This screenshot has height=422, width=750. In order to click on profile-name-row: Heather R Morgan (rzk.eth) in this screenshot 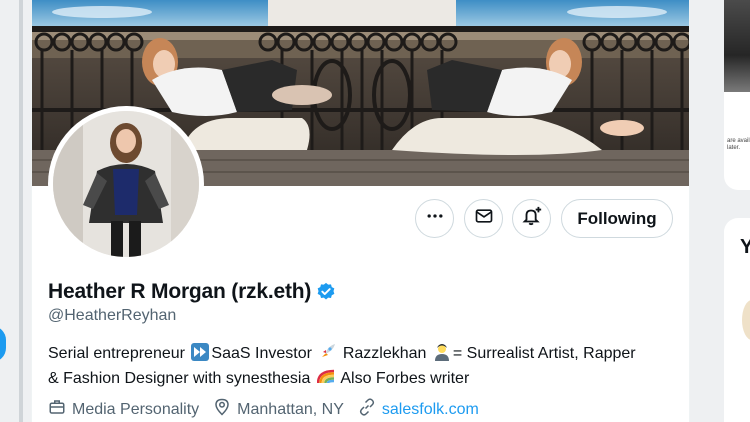, I will do `click(192, 292)`.